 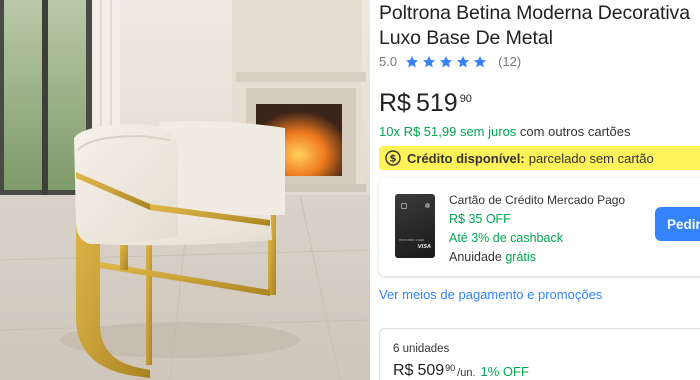 I want to click on annuity-label: Anuidade, so click(x=475, y=257).